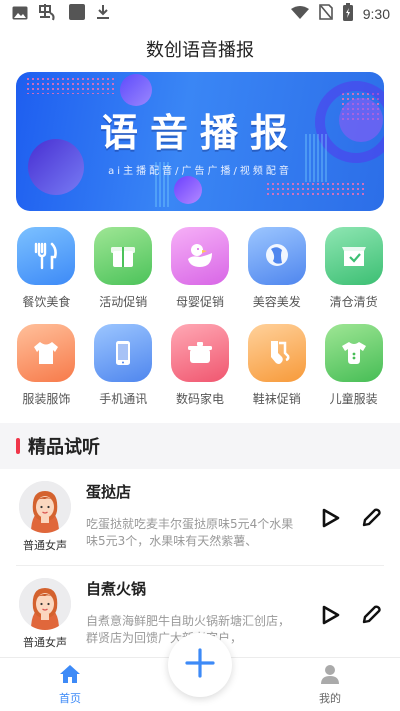  What do you see at coordinates (200, 171) in the screenshot?
I see `banner-subtitle: ai主播配音/广告广播/视频配音` at bounding box center [200, 171].